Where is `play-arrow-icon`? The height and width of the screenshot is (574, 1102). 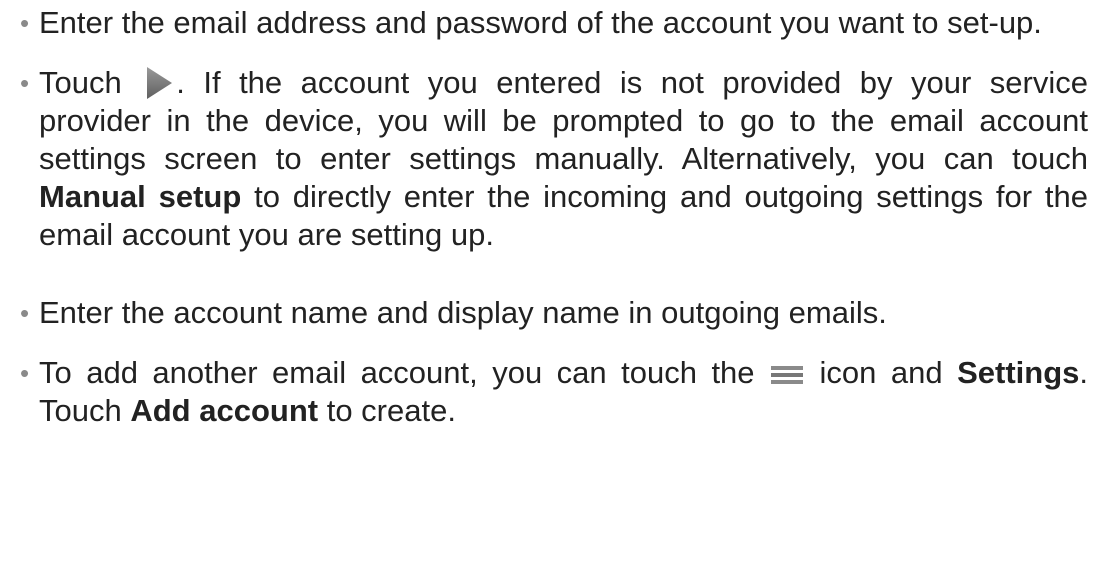 play-arrow-icon is located at coordinates (160, 83).